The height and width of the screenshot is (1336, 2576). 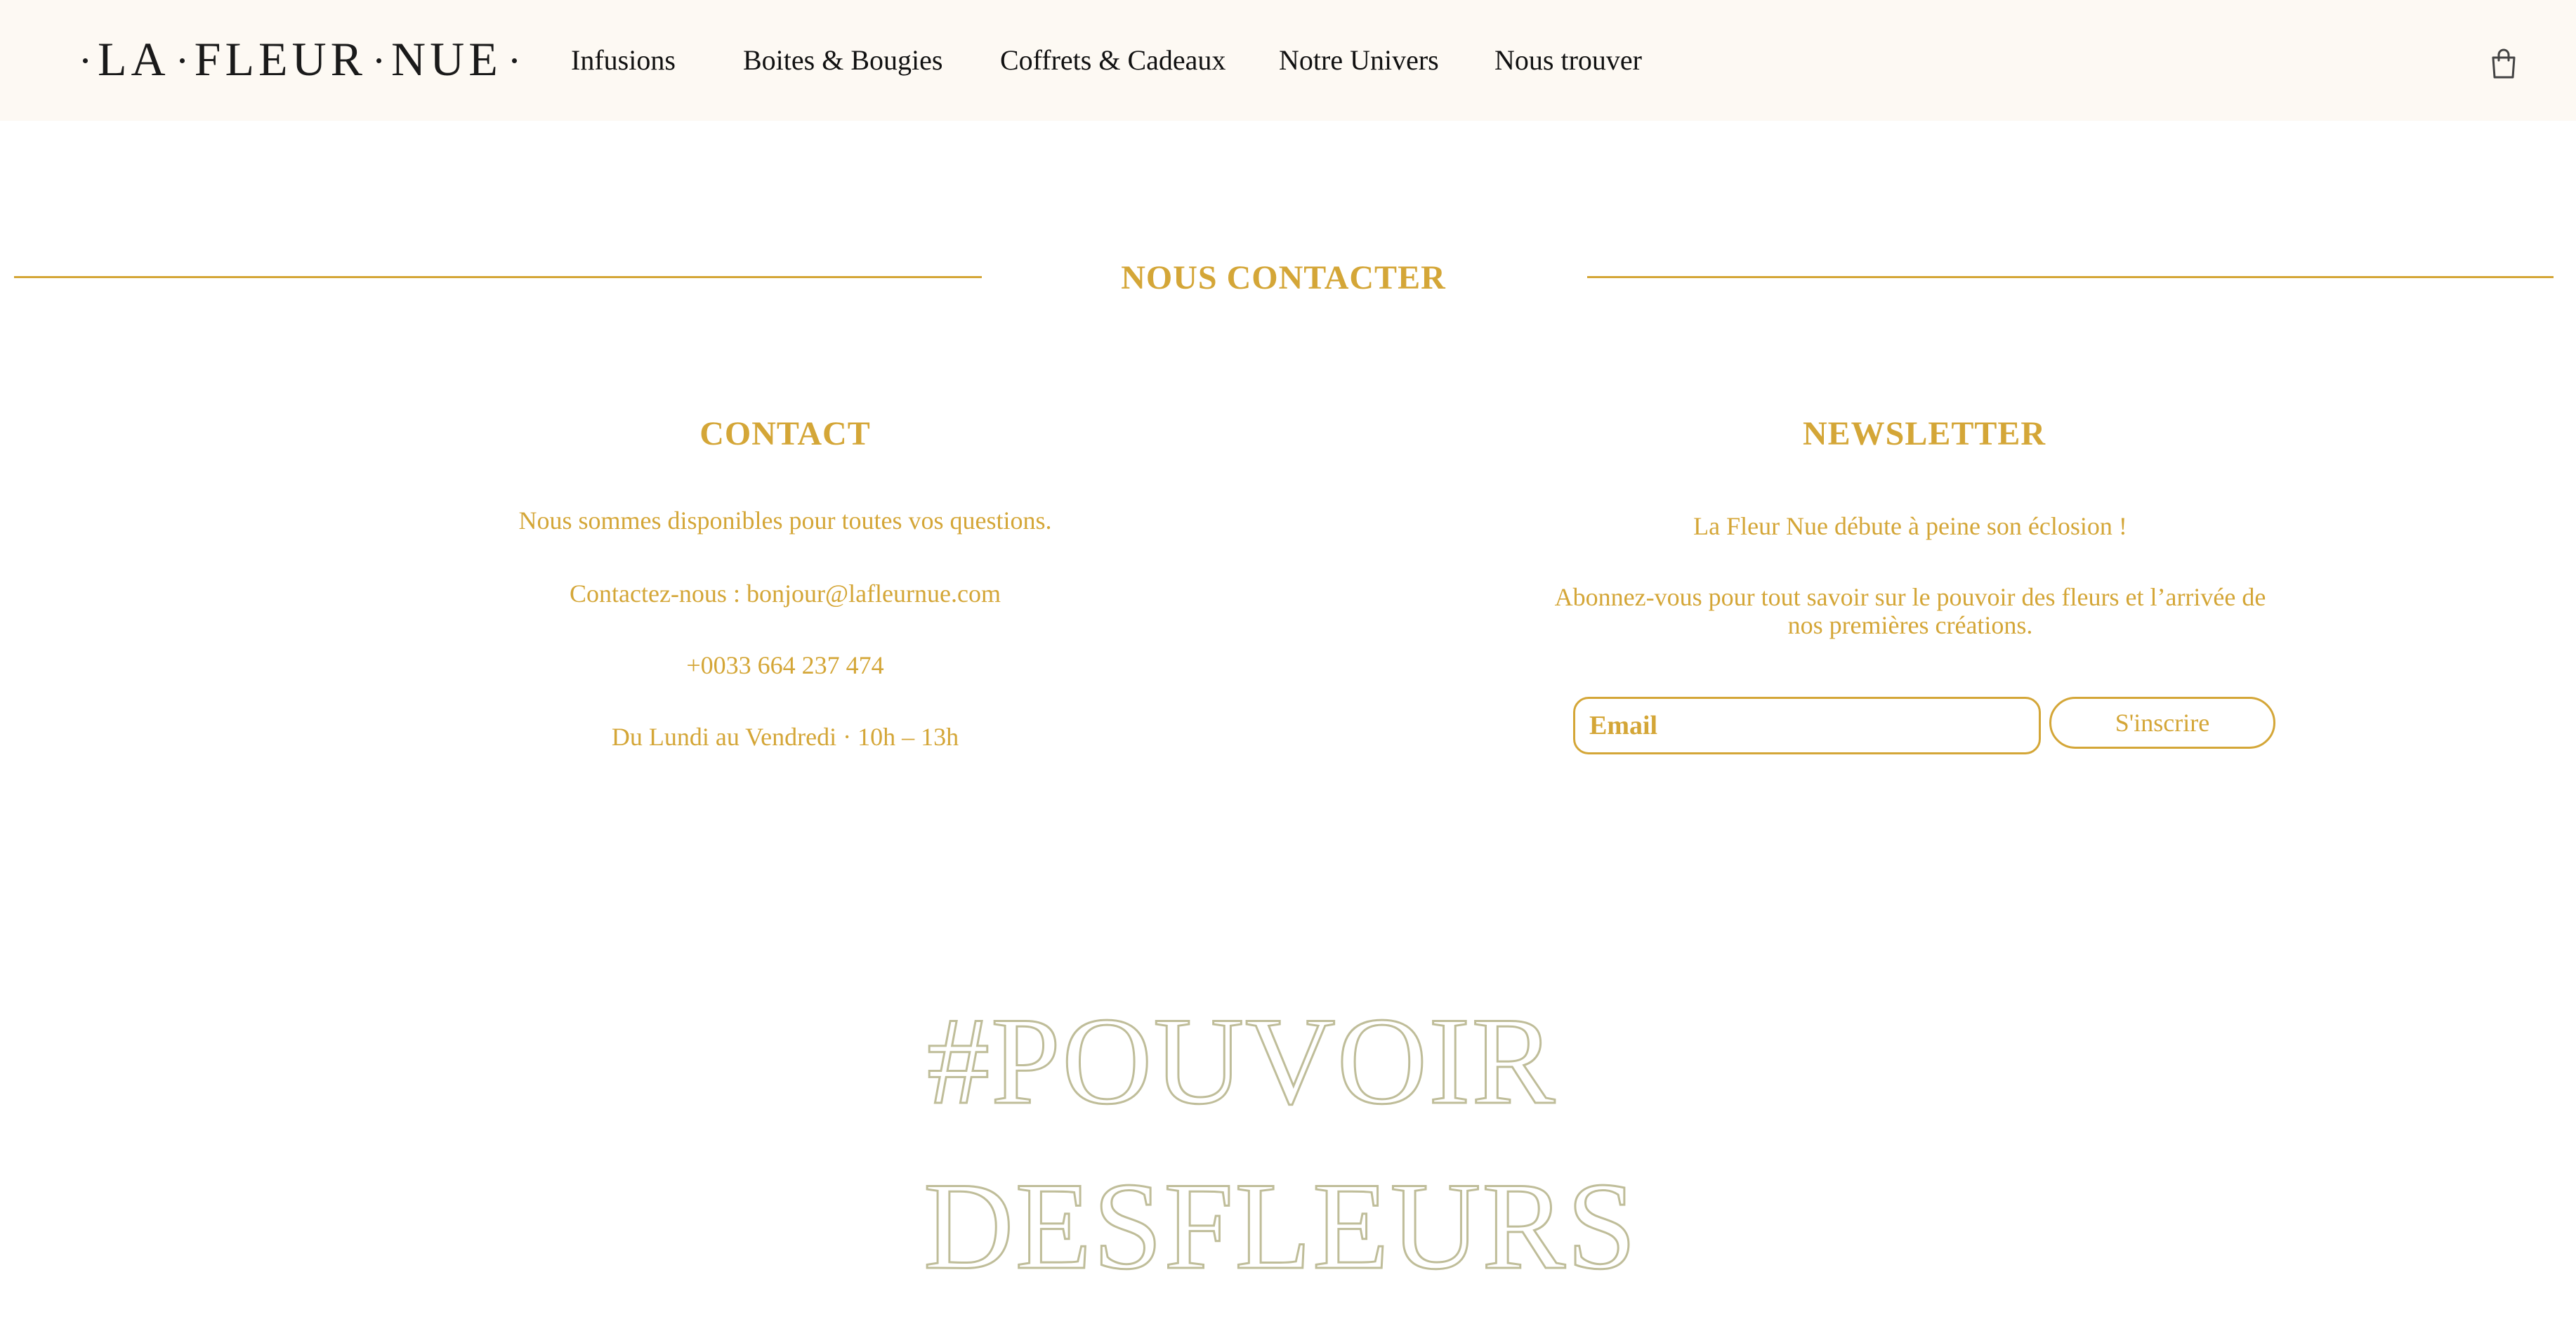 What do you see at coordinates (1807, 725) in the screenshot?
I see `email-input` at bounding box center [1807, 725].